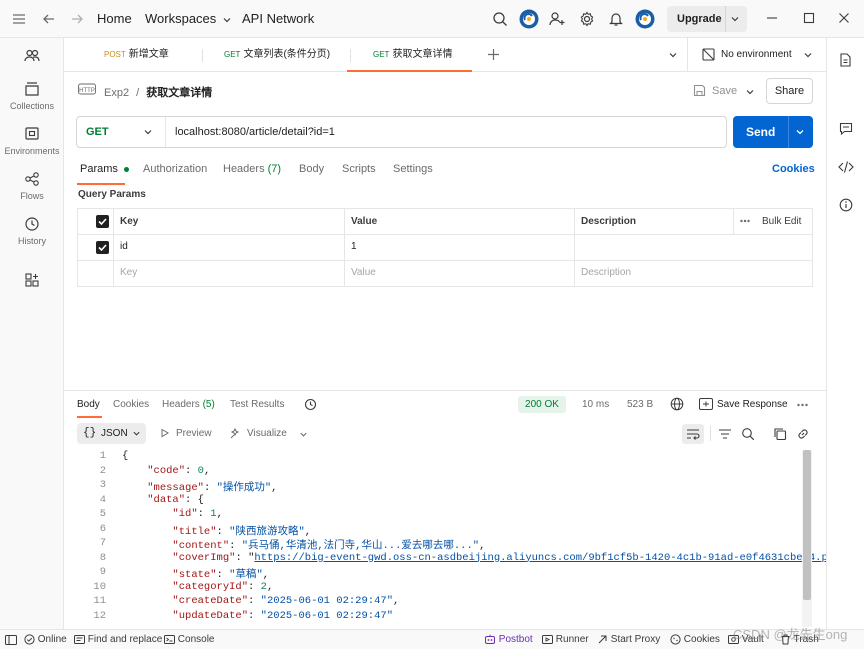  I want to click on tab-article-list: GET 文章列表(条件分页), so click(277, 55).